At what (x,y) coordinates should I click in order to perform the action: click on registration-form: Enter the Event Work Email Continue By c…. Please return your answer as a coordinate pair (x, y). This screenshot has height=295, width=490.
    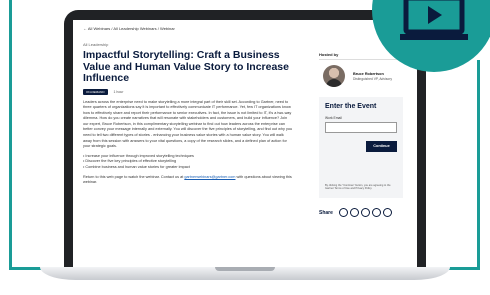
    Looking at the image, I should click on (361, 147).